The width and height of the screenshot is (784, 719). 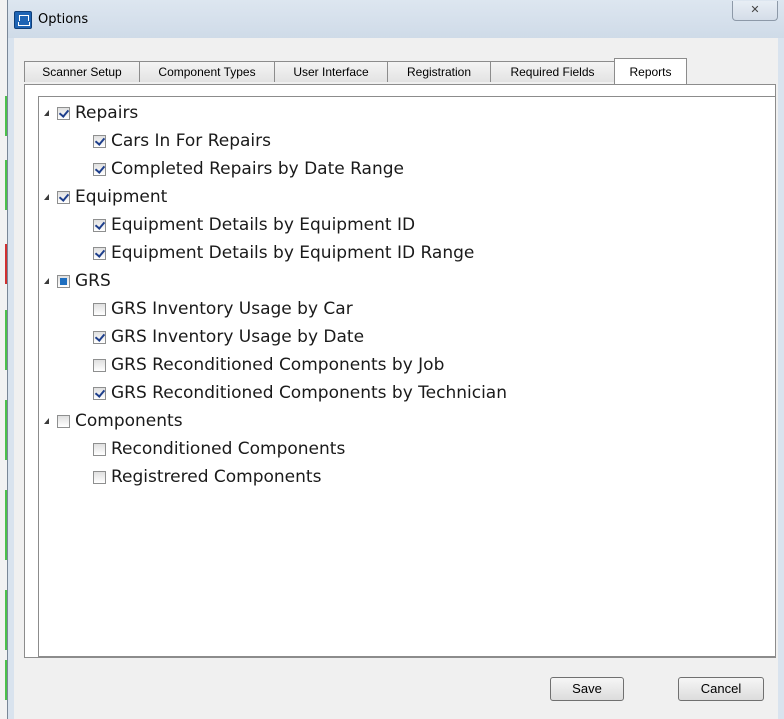 What do you see at coordinates (63, 421) in the screenshot?
I see `components-checkbox` at bounding box center [63, 421].